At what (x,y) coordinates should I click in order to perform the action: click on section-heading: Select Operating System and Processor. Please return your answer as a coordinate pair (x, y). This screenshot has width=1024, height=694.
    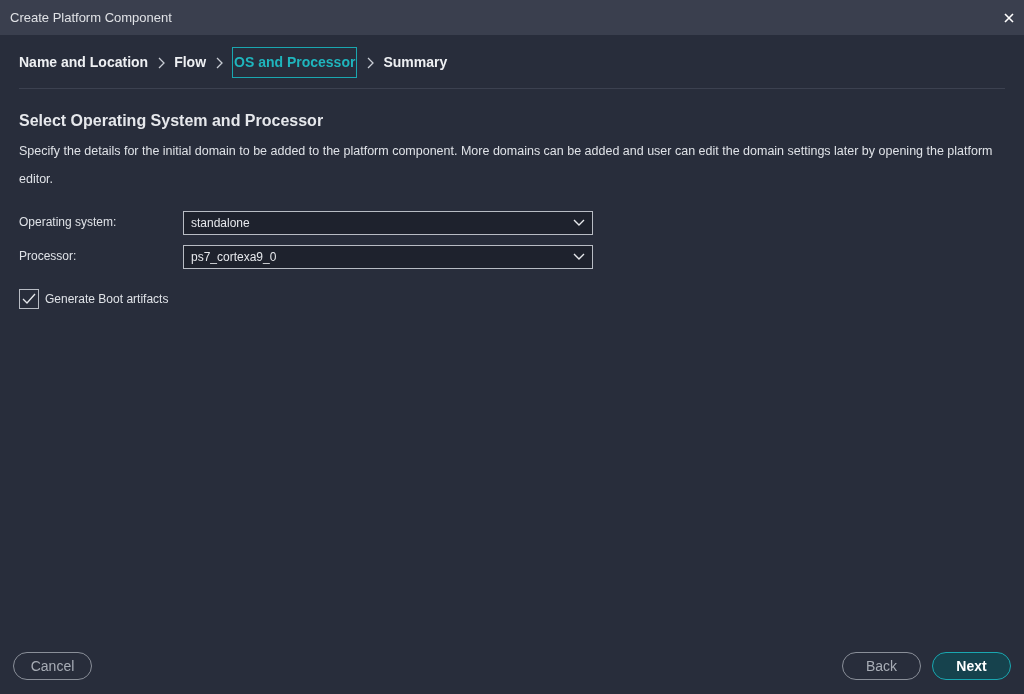
    Looking at the image, I should click on (172, 121).